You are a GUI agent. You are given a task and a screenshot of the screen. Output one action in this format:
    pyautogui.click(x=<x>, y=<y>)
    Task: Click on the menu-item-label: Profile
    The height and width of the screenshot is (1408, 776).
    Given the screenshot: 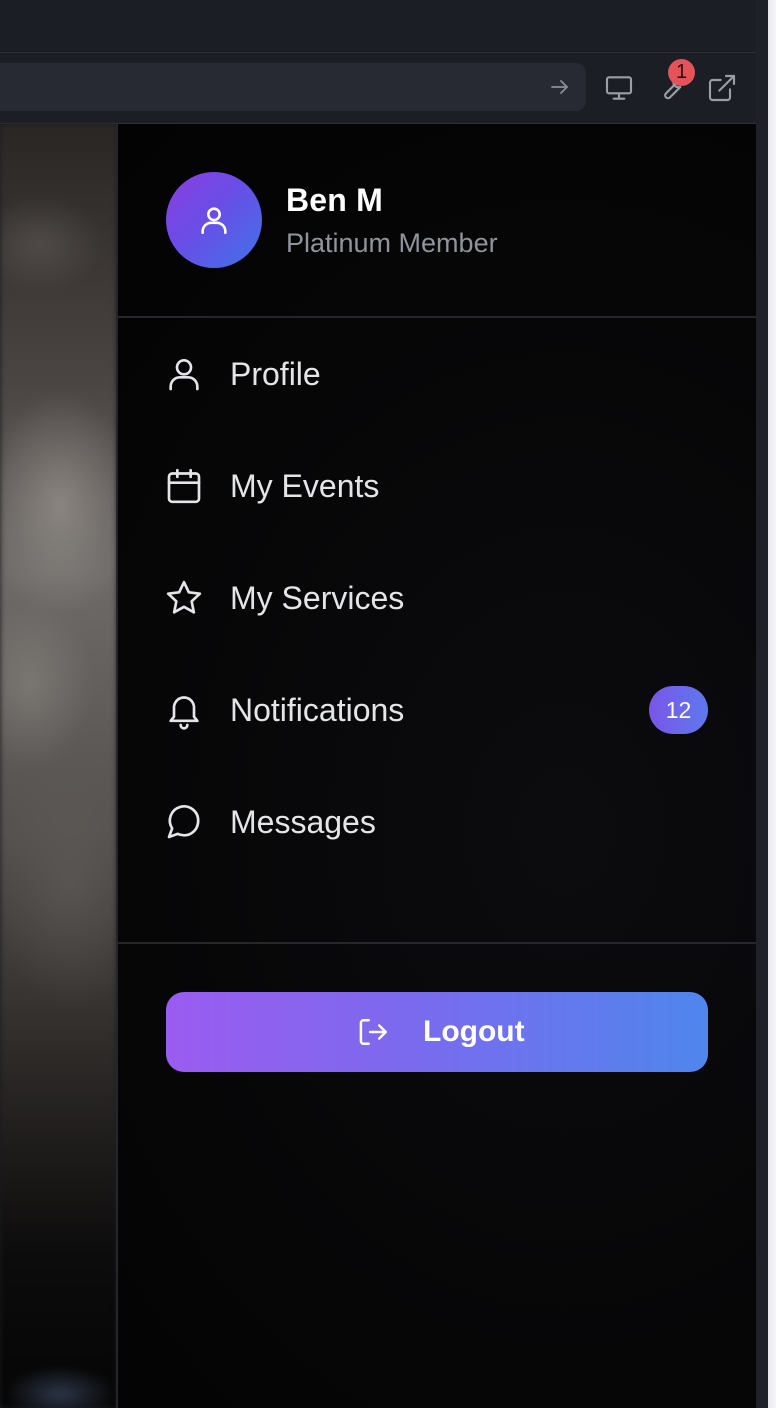 What is the action you would take?
    pyautogui.click(x=275, y=374)
    